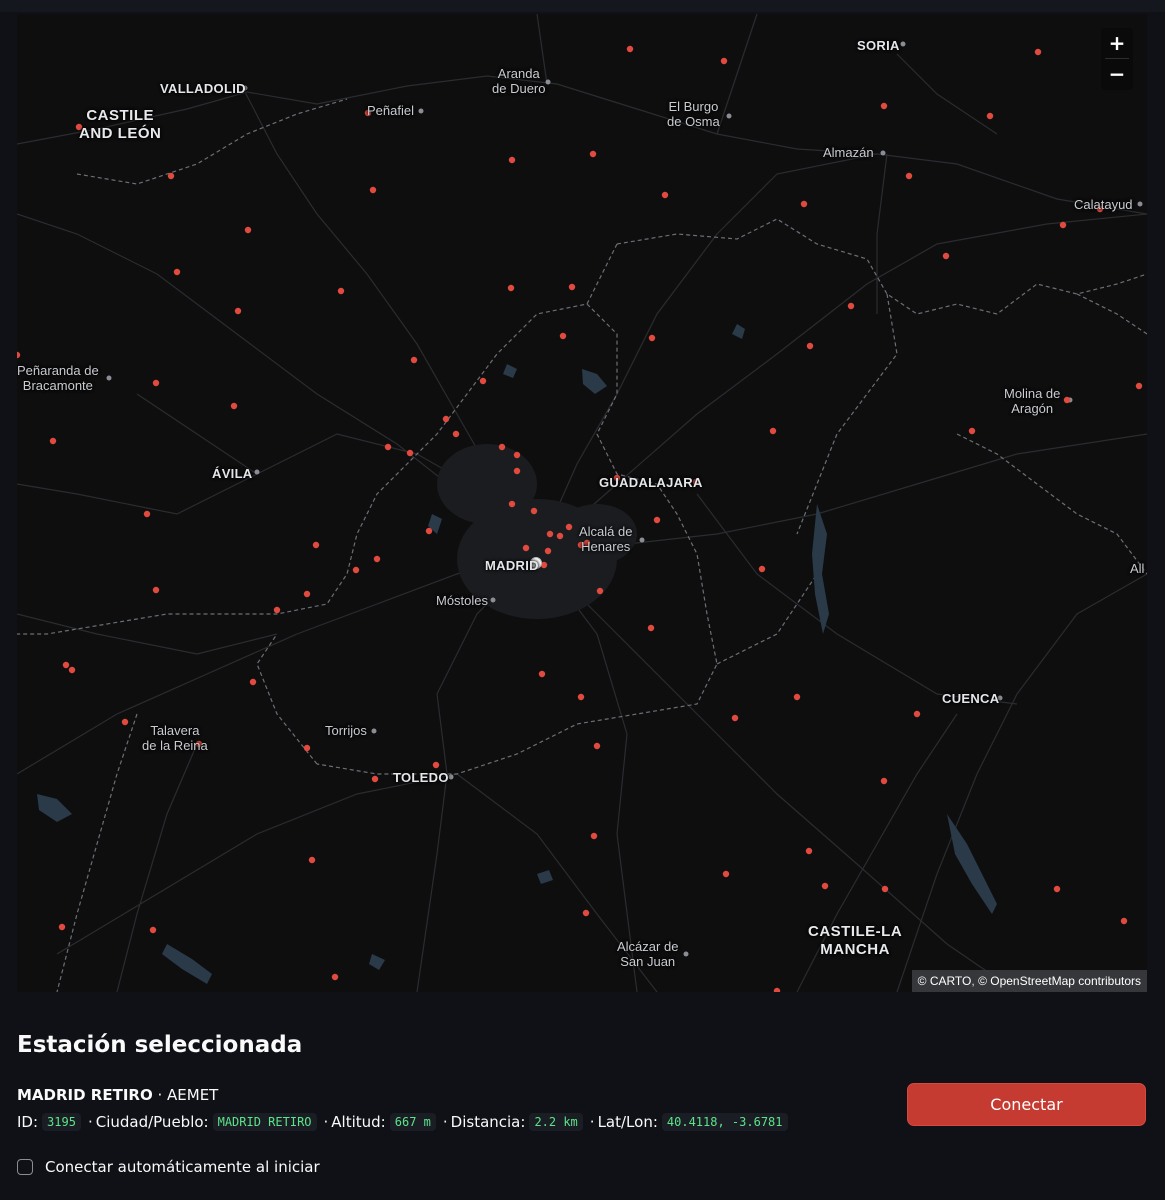 The width and height of the screenshot is (1165, 1200). I want to click on region-label-castile-leon: CASTILE AND LEÓN, so click(120, 124).